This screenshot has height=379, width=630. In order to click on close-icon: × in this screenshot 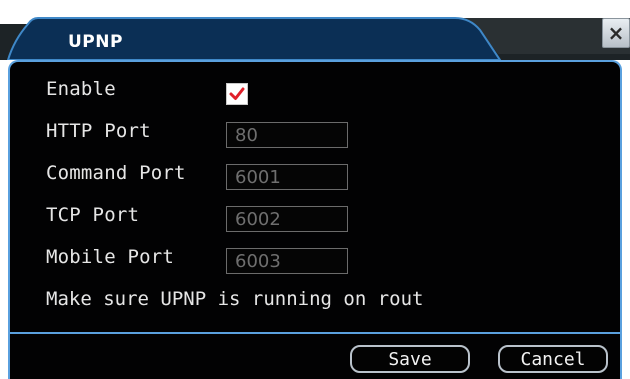, I will do `click(616, 33)`.